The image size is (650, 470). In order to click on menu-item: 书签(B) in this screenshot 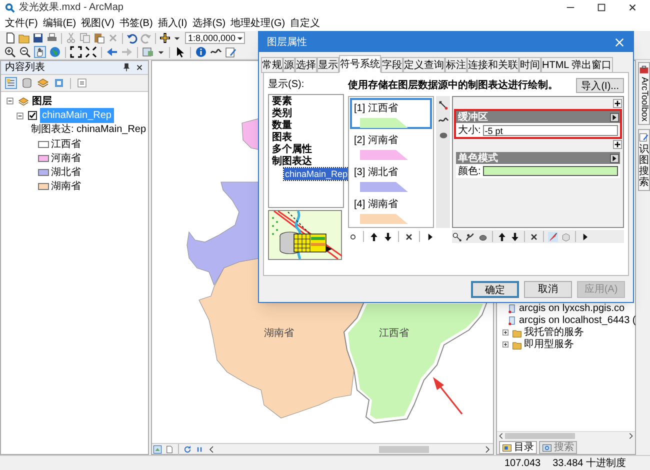, I will do `click(136, 23)`.